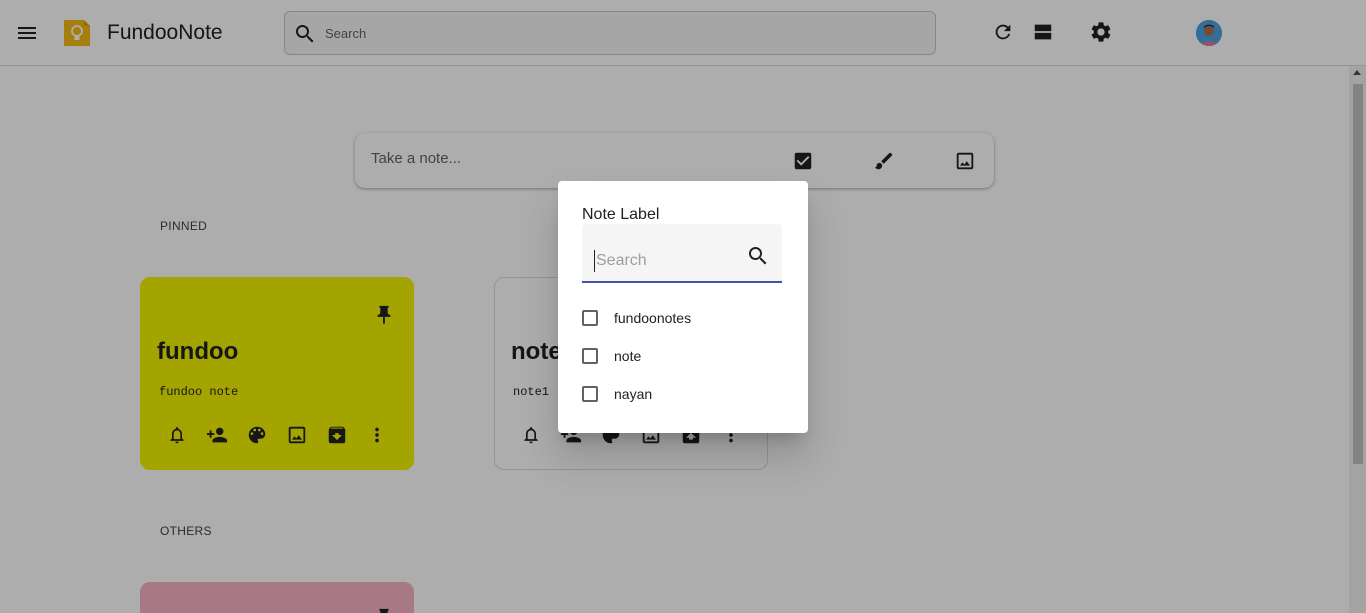 The image size is (1366, 613). Describe the element at coordinates (627, 356) in the screenshot. I see `label-option-text: note` at that location.